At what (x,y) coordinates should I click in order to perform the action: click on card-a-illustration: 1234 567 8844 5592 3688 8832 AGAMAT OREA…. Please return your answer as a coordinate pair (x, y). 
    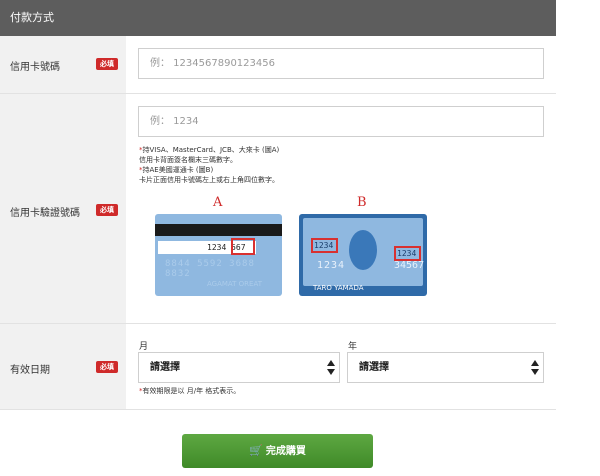
    Looking at the image, I should click on (218, 255).